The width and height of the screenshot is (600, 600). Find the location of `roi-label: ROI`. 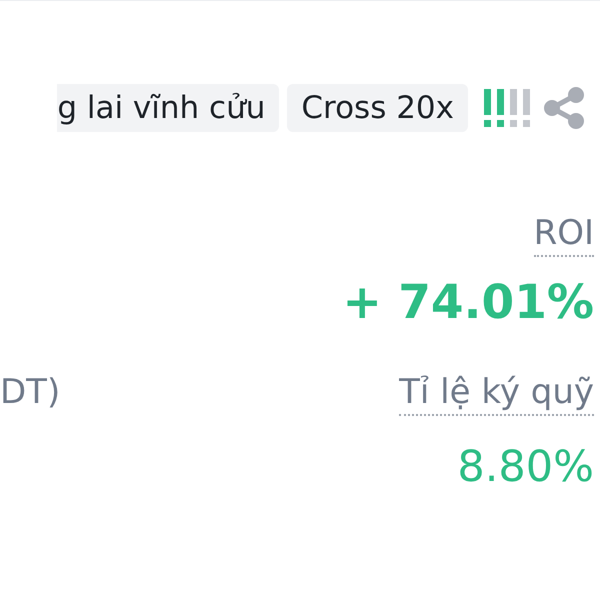

roi-label: ROI is located at coordinates (564, 235).